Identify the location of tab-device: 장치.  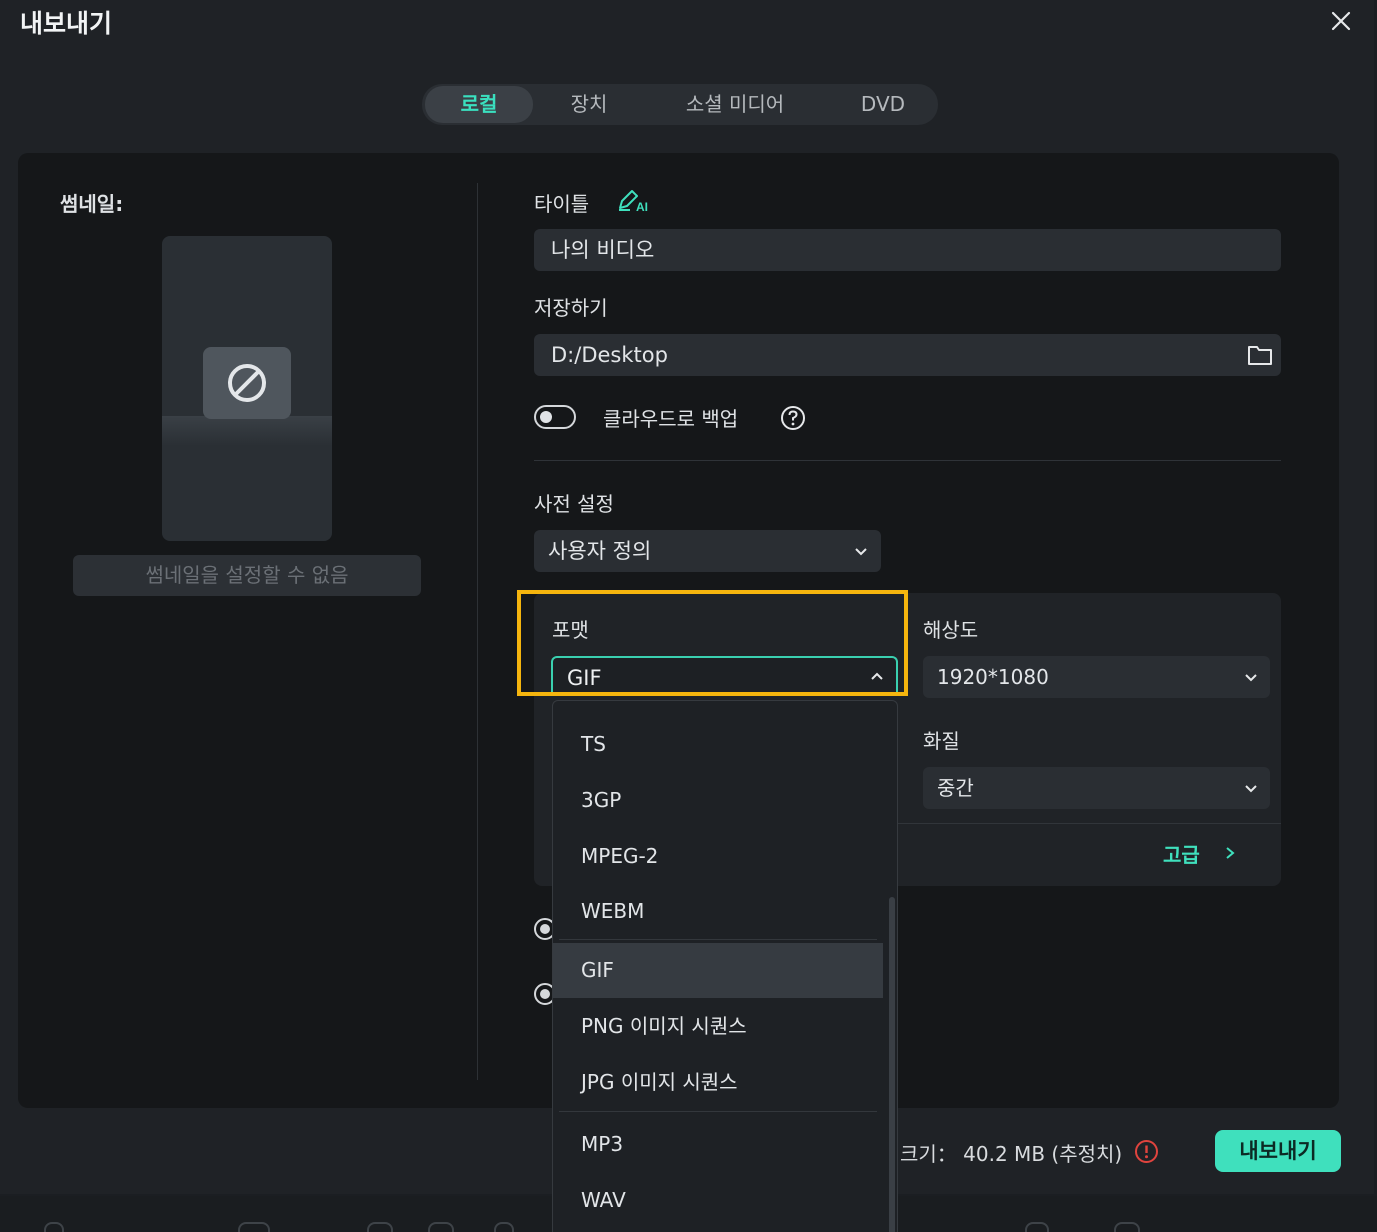
(589, 104).